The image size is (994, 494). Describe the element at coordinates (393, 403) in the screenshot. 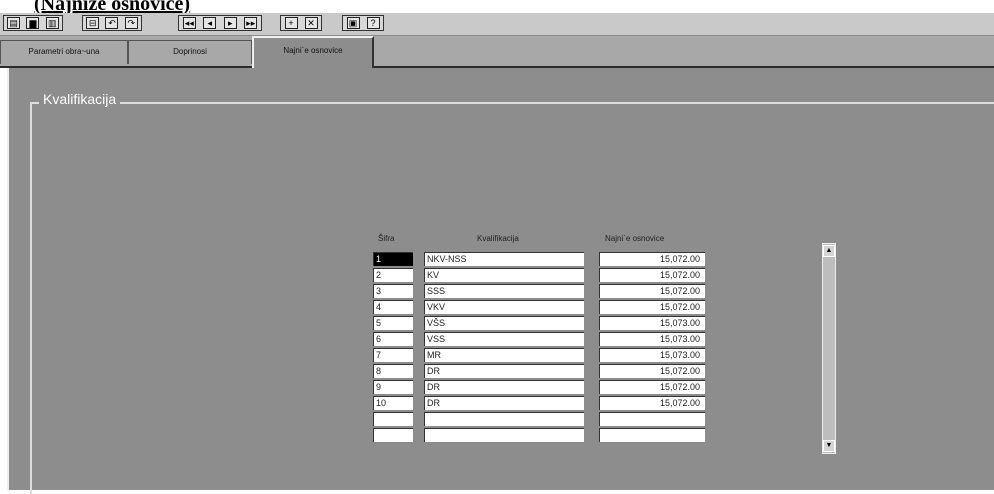

I see `sifra-field: 10` at that location.